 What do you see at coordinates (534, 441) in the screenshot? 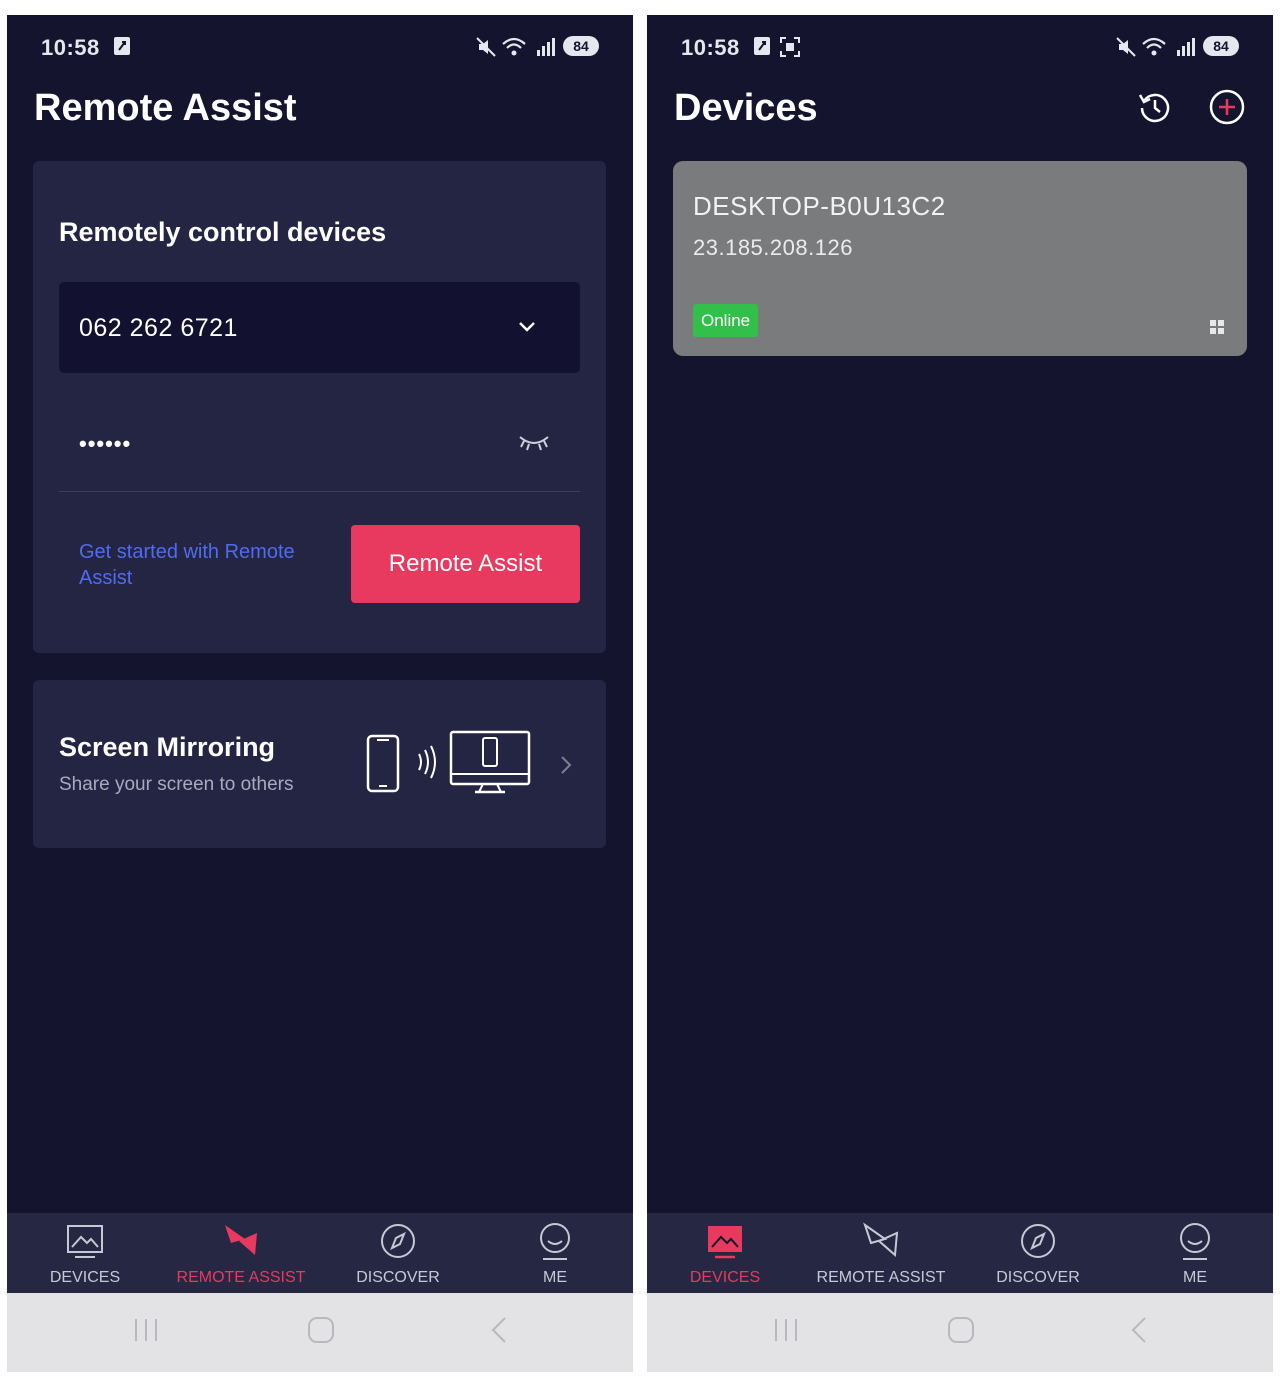
I see `eye-closed-icon` at bounding box center [534, 441].